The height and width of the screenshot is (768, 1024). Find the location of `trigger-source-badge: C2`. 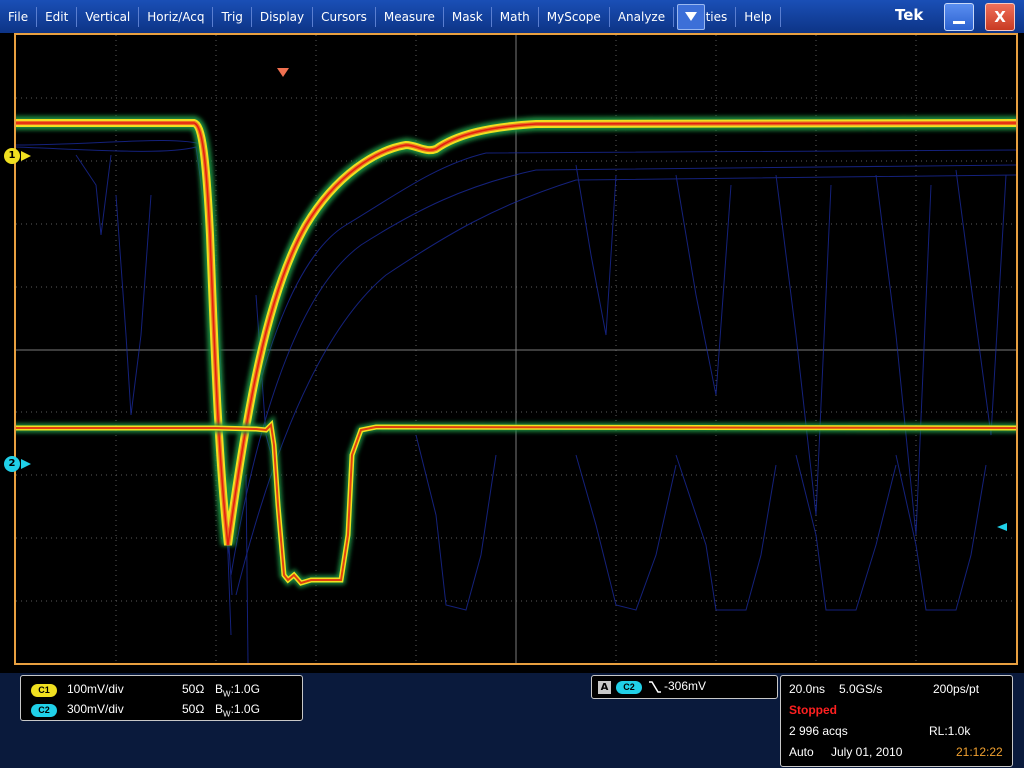

trigger-source-badge: C2 is located at coordinates (629, 687).